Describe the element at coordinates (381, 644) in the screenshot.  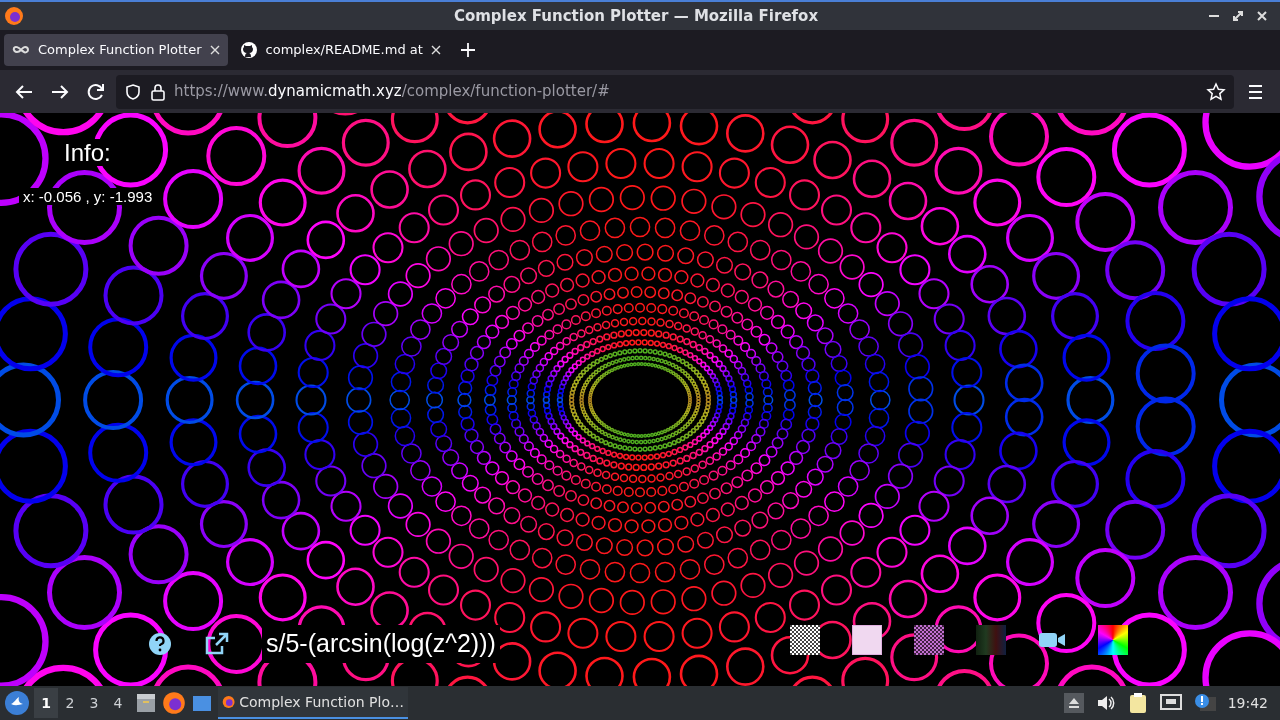
I see `function-expression: s/5-(arcsin(log(z^2)))` at that location.